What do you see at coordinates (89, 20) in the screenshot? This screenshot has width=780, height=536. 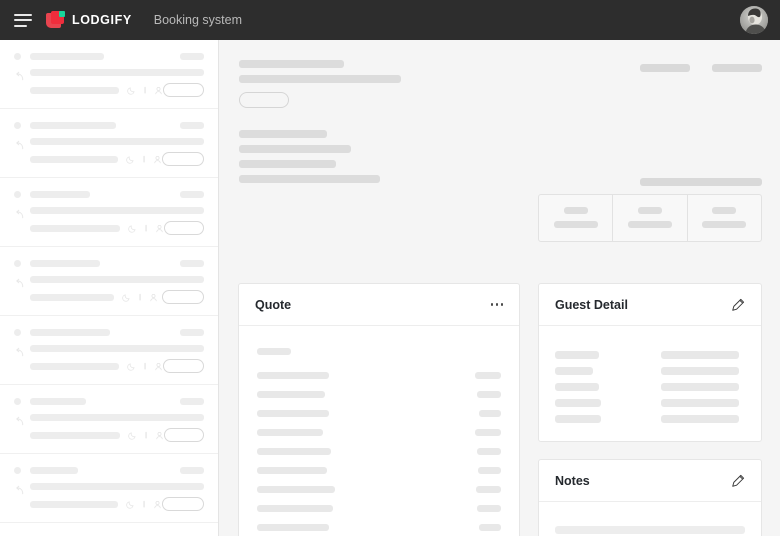 I see `brand-logo: LODGIFY` at bounding box center [89, 20].